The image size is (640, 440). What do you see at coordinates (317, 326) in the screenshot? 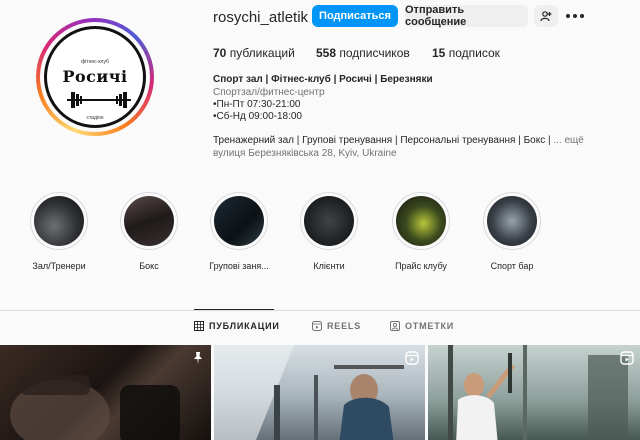
I see `reels-icon` at bounding box center [317, 326].